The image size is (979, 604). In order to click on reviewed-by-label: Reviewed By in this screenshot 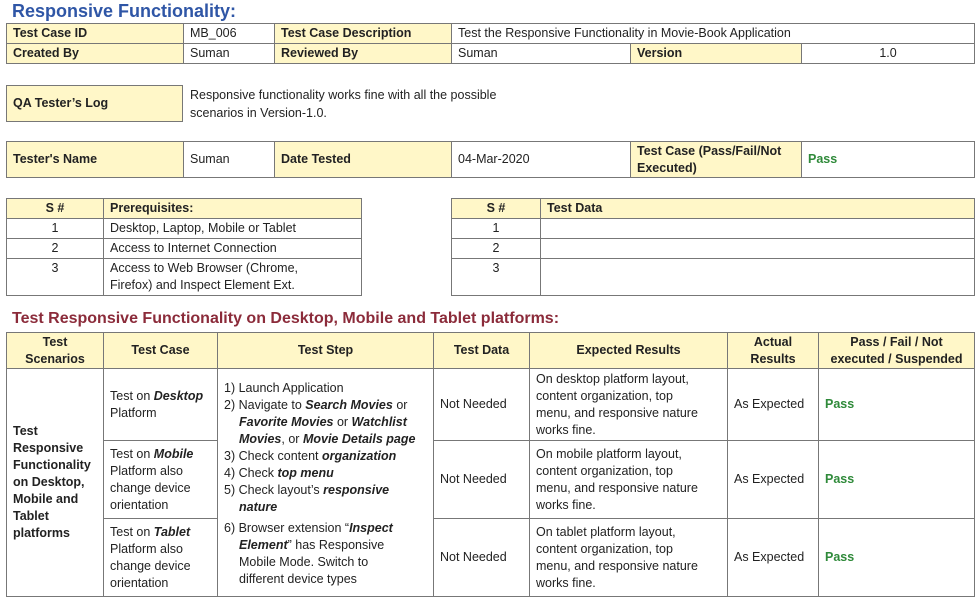, I will do `click(363, 53)`.